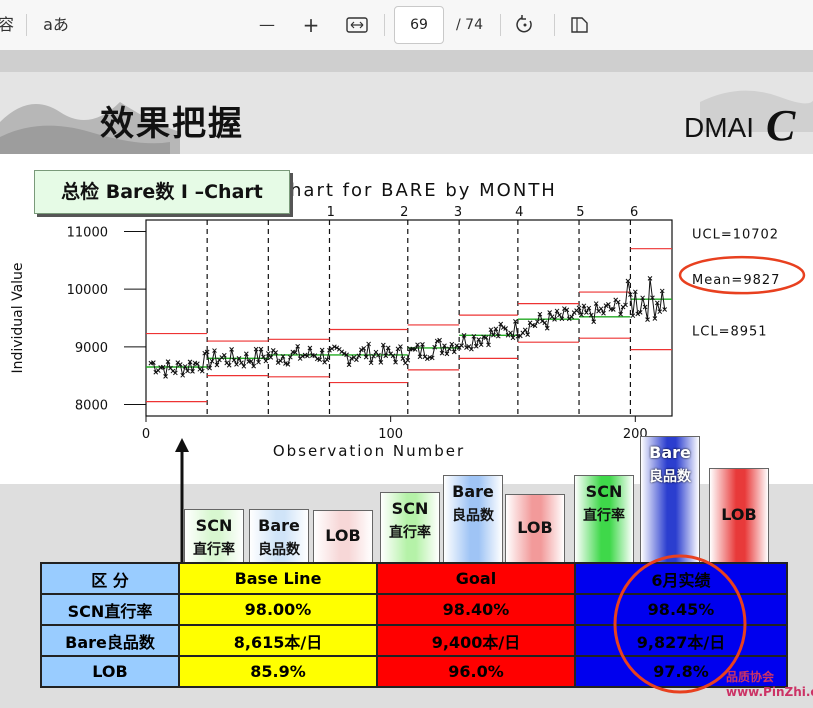 The width and height of the screenshot is (813, 708). Describe the element at coordinates (719, 127) in the screenshot. I see `dmaic-label: DMAI` at that location.